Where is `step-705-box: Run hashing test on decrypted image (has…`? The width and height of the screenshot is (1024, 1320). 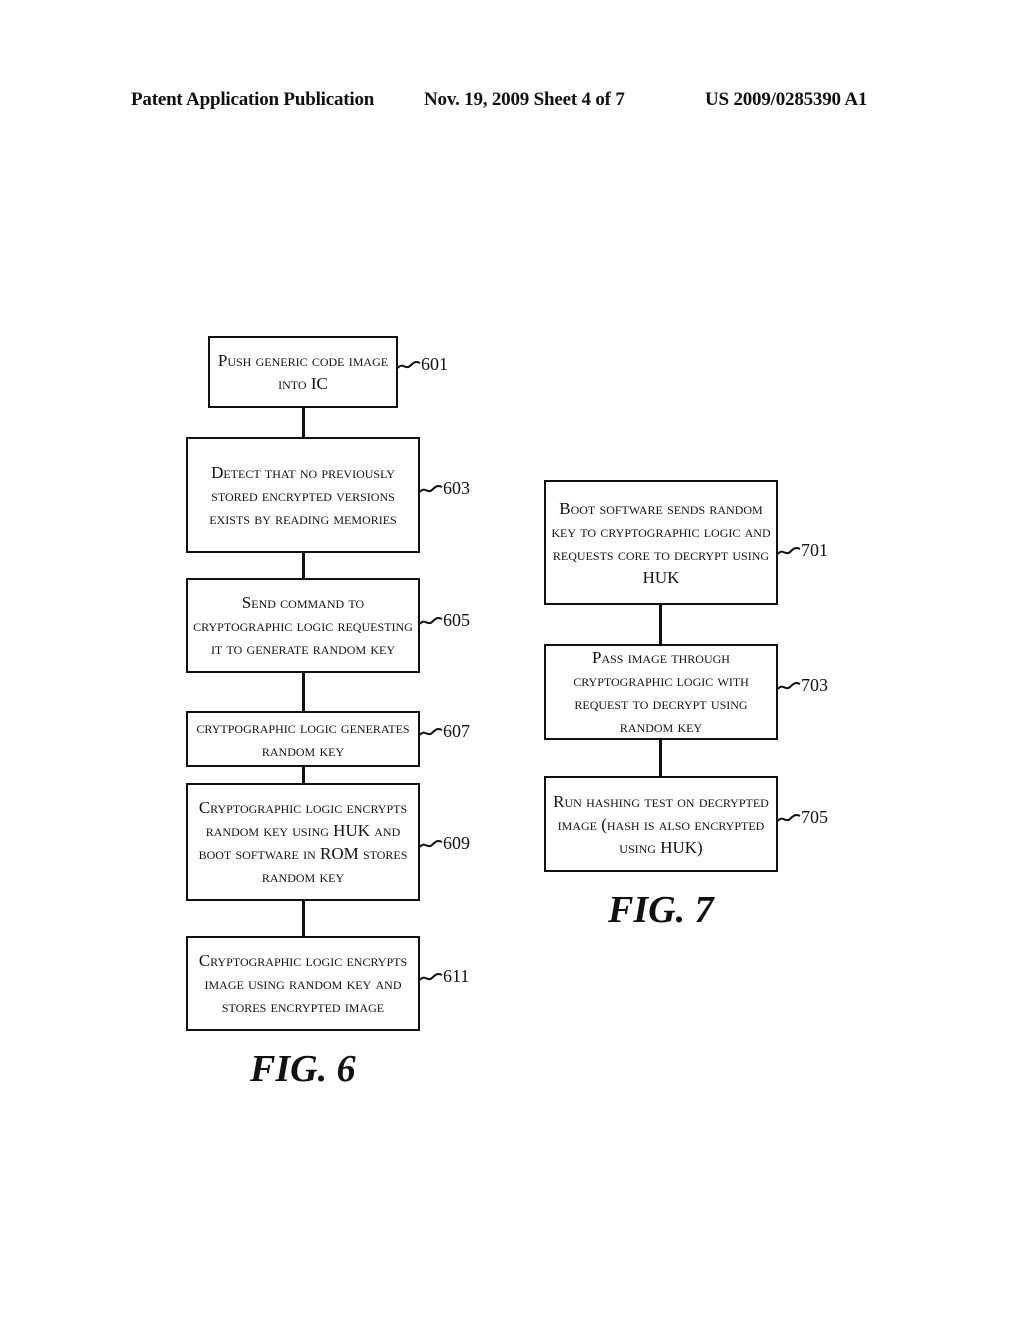 step-705-box: Run hashing test on decrypted image (has… is located at coordinates (661, 824).